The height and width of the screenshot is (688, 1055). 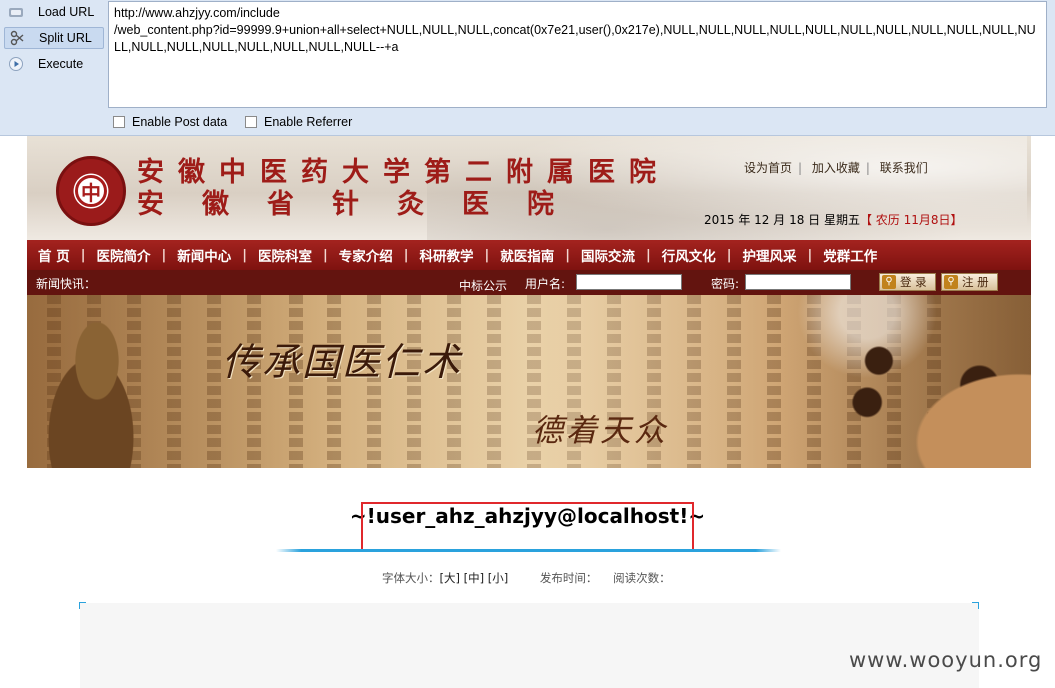 I want to click on top-links: 设为首页 | 加入收藏 | 联系我们, so click(x=836, y=168).